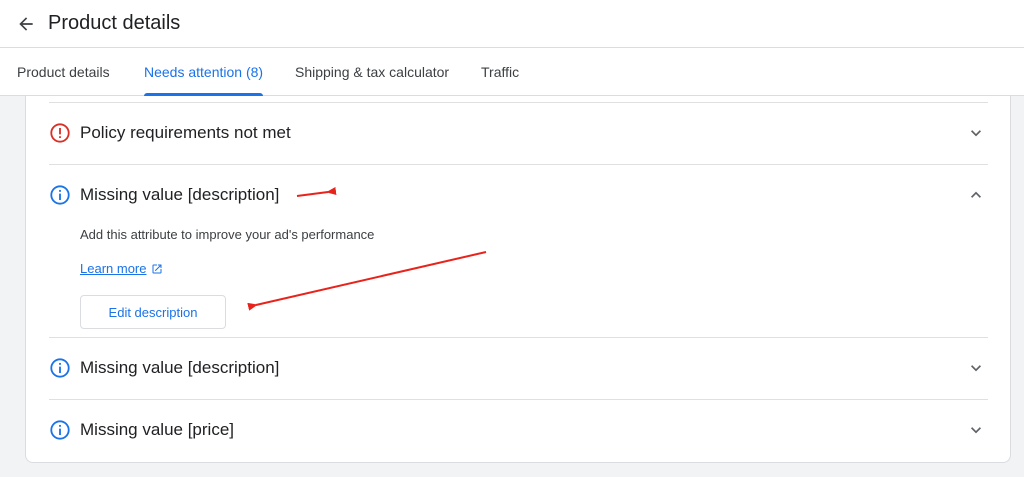  What do you see at coordinates (157, 429) in the screenshot?
I see `issue-title: Missing value [price]` at bounding box center [157, 429].